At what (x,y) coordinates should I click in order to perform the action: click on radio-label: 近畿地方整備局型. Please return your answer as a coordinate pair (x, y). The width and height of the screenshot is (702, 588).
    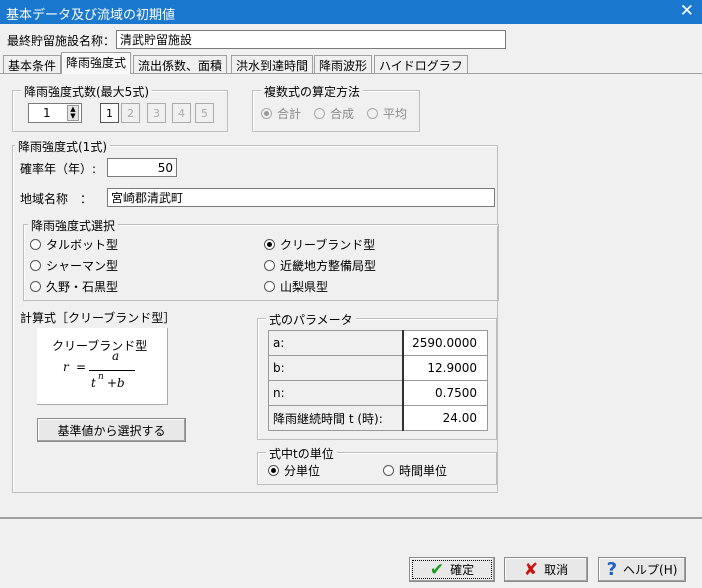
    Looking at the image, I should click on (328, 266).